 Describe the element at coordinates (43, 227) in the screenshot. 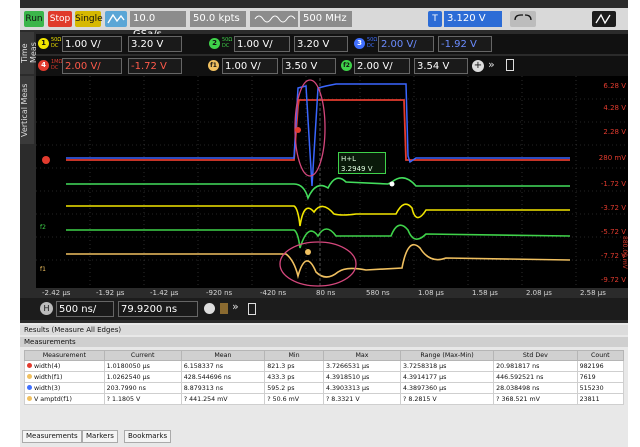

I see `function-2-marker: f2` at that location.